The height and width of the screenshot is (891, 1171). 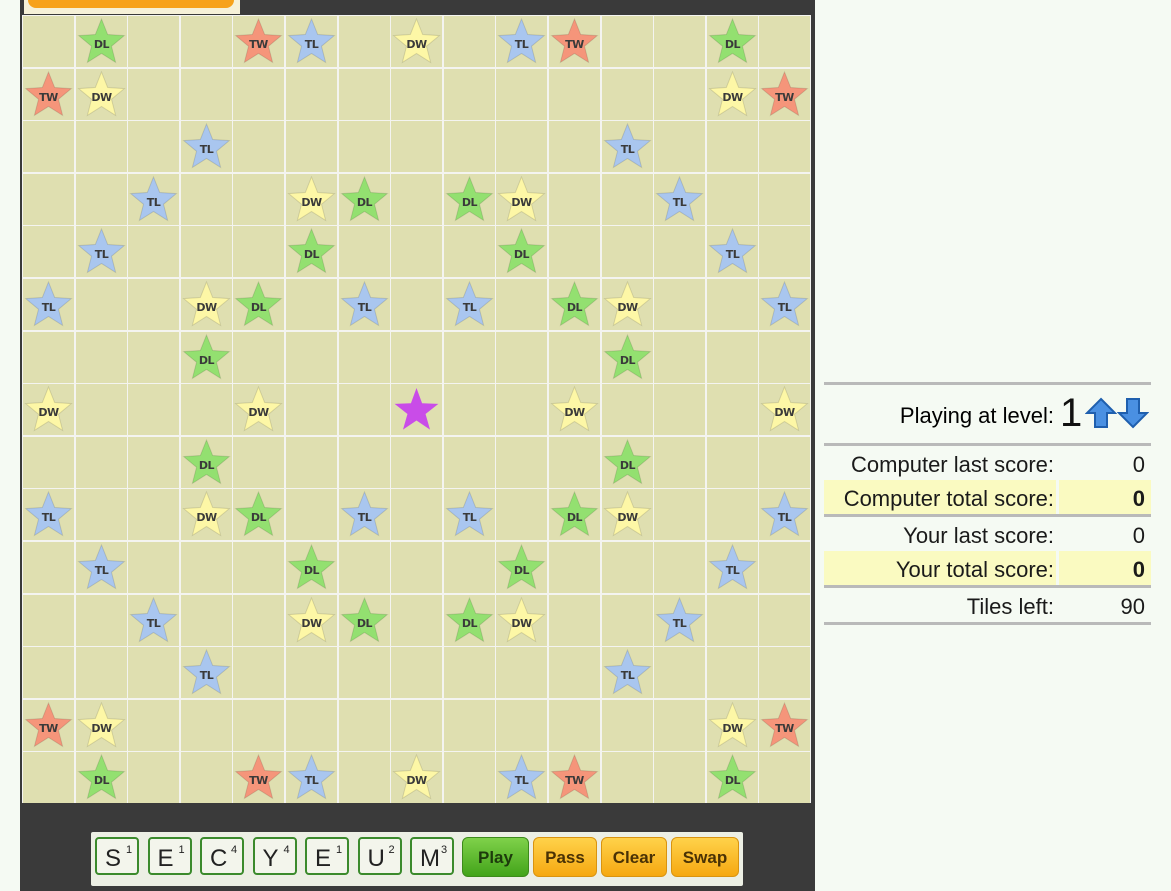 What do you see at coordinates (417, 410) in the screenshot?
I see `board-cell-center-star` at bounding box center [417, 410].